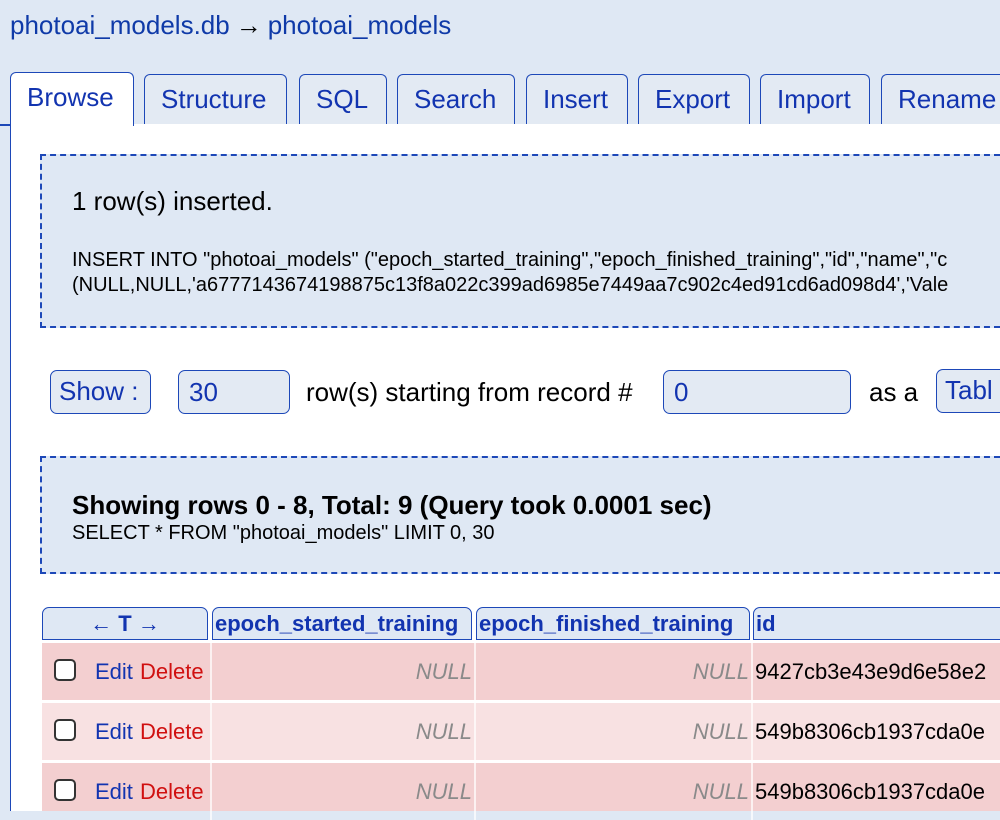 The height and width of the screenshot is (820, 1000). What do you see at coordinates (120, 25) in the screenshot?
I see `breadcrumb-database-link: photoai_models.db` at bounding box center [120, 25].